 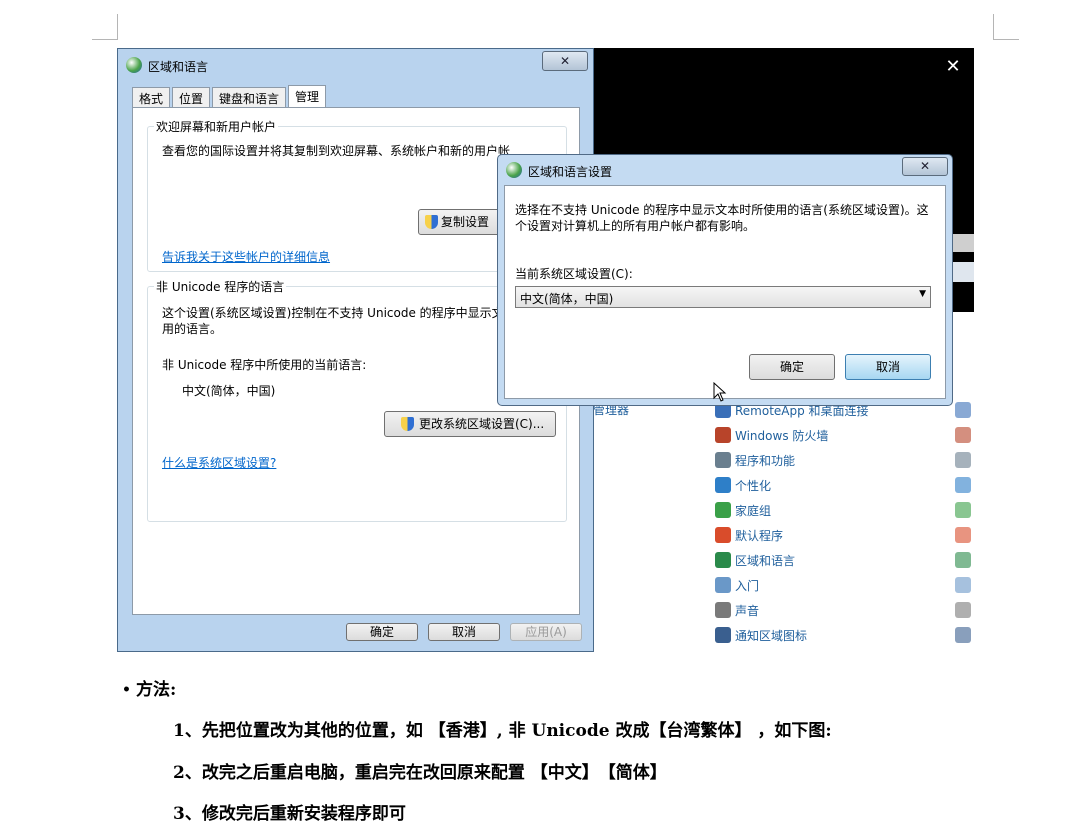 What do you see at coordinates (1006, 27) in the screenshot?
I see `page-corner-mark-right` at bounding box center [1006, 27].